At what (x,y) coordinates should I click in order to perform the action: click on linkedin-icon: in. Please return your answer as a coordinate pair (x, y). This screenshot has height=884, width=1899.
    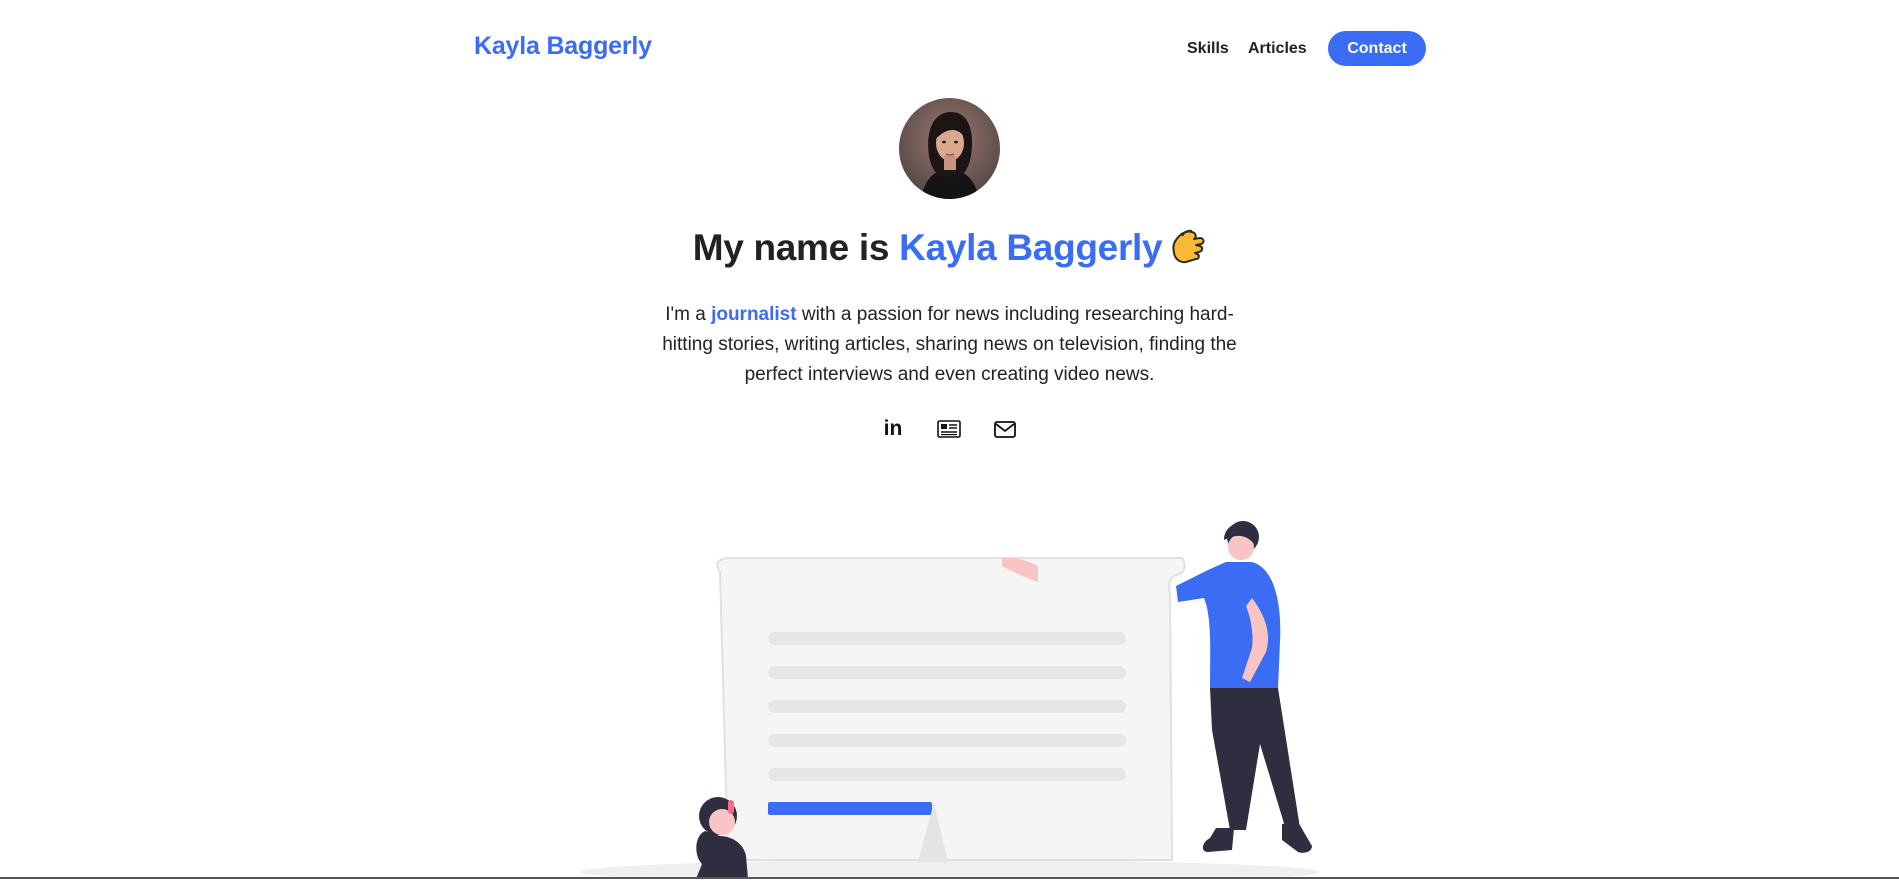
    Looking at the image, I should click on (893, 429).